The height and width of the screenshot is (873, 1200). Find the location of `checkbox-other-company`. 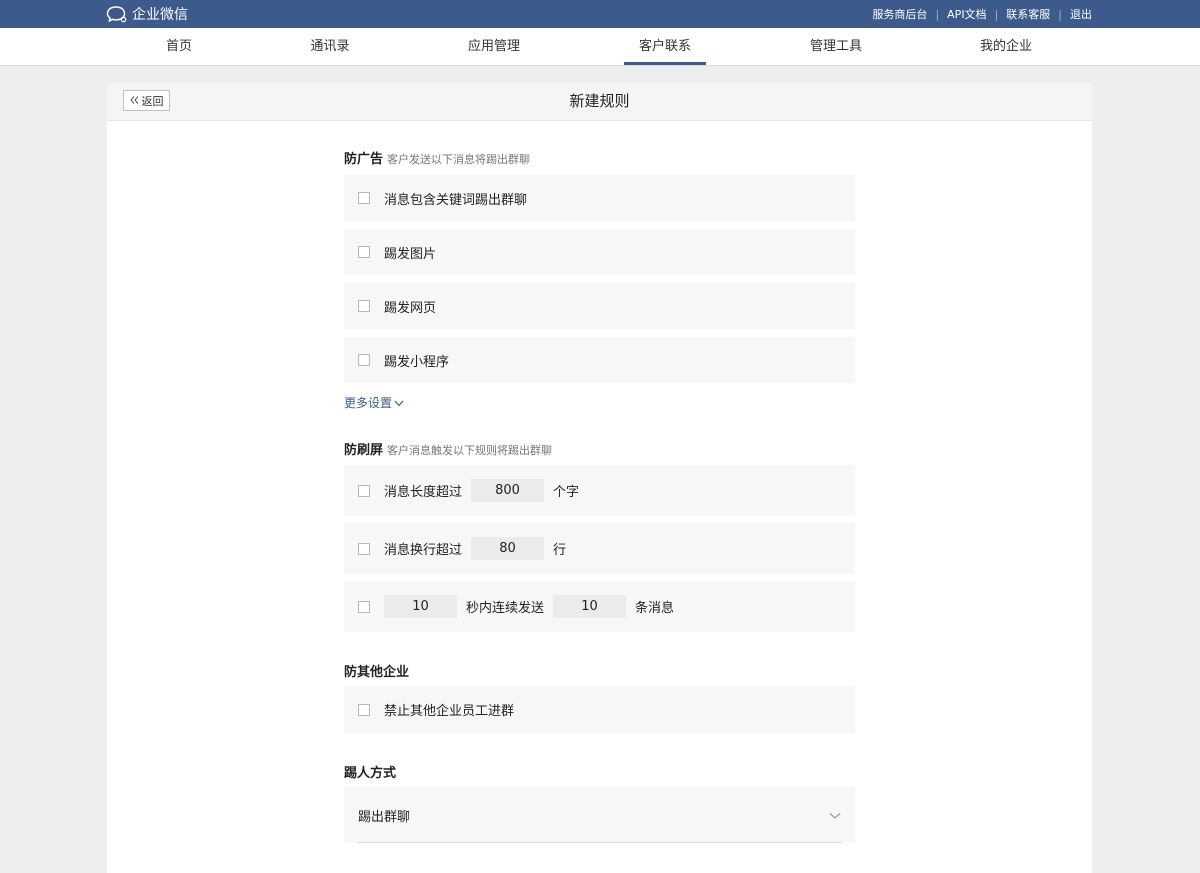

checkbox-other-company is located at coordinates (364, 709).